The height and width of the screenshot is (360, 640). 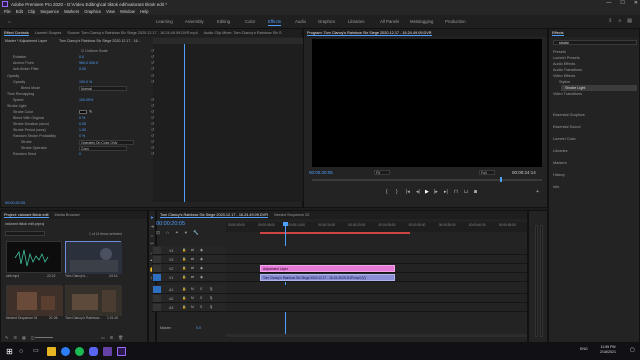 I want to click on lift-icon: ⊓, so click(x=456, y=192).